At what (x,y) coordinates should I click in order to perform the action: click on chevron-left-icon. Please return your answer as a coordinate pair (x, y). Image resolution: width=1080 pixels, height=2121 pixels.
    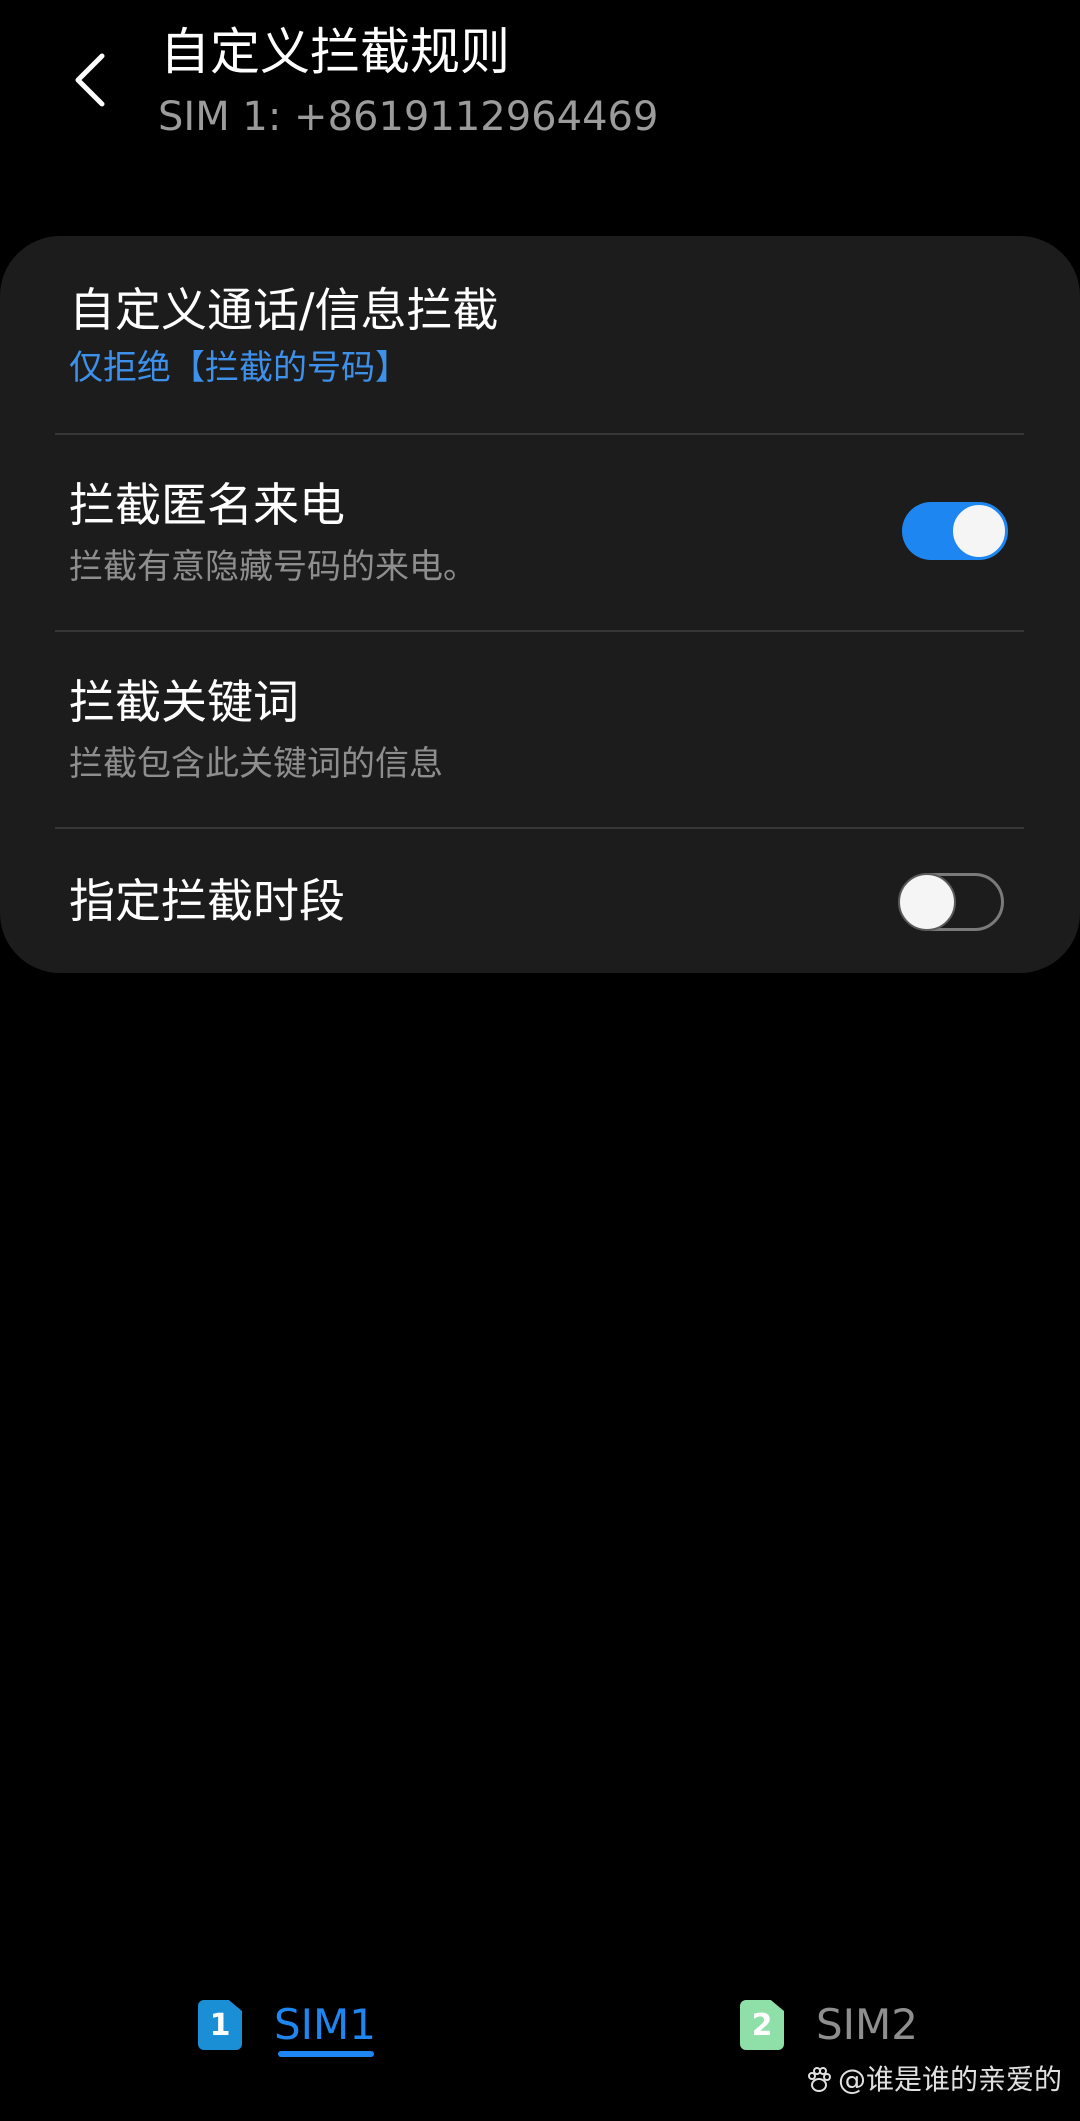
    Looking at the image, I should click on (90, 80).